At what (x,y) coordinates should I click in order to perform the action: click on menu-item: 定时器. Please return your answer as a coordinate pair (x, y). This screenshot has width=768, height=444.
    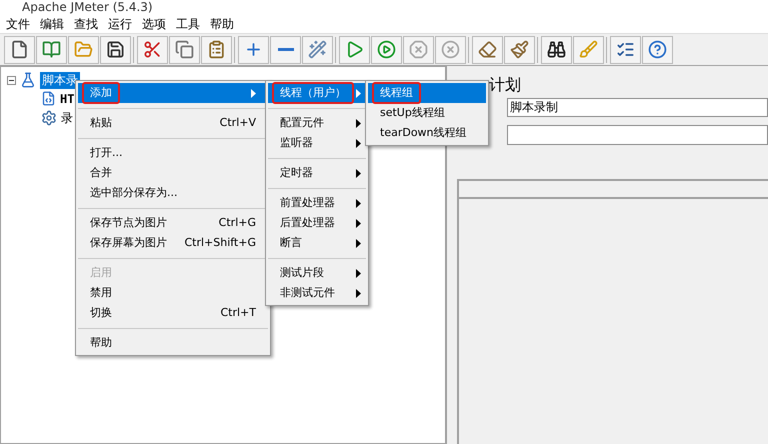
    Looking at the image, I should click on (317, 173).